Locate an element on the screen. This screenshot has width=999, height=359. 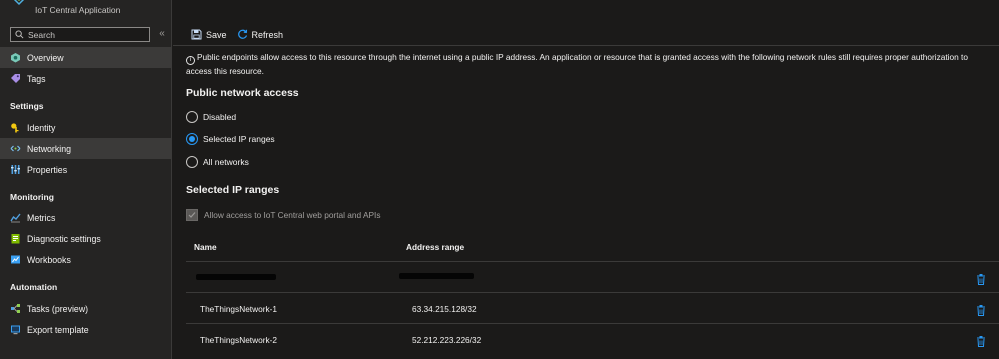
public-network-access-heading: Public network access is located at coordinates (242, 93).